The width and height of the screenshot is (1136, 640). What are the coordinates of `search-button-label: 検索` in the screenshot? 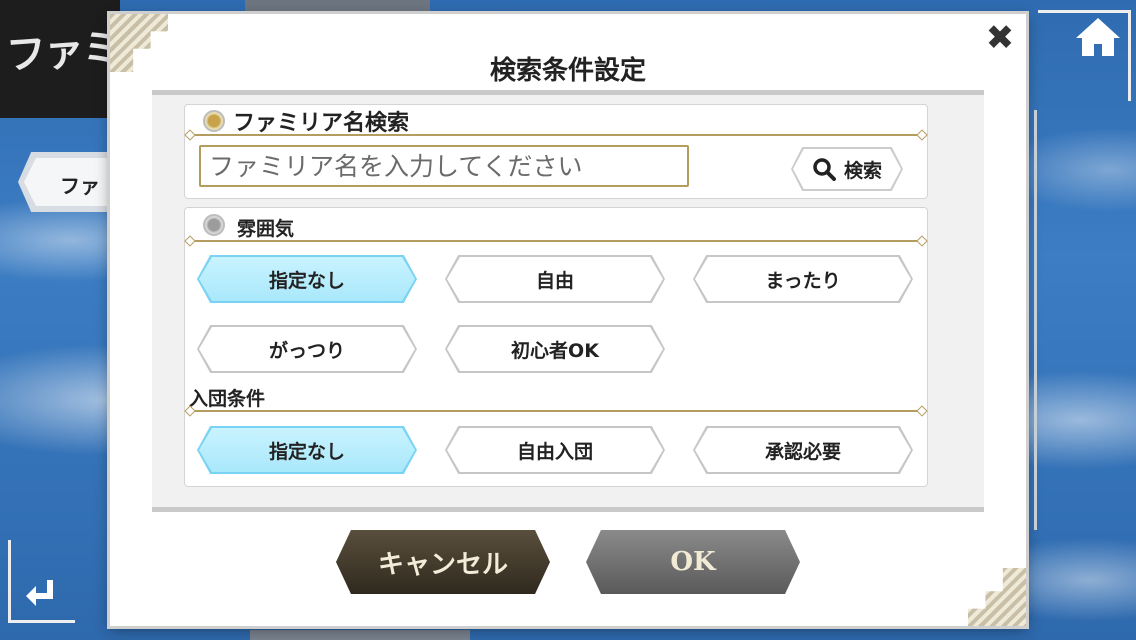 It's located at (862, 170).